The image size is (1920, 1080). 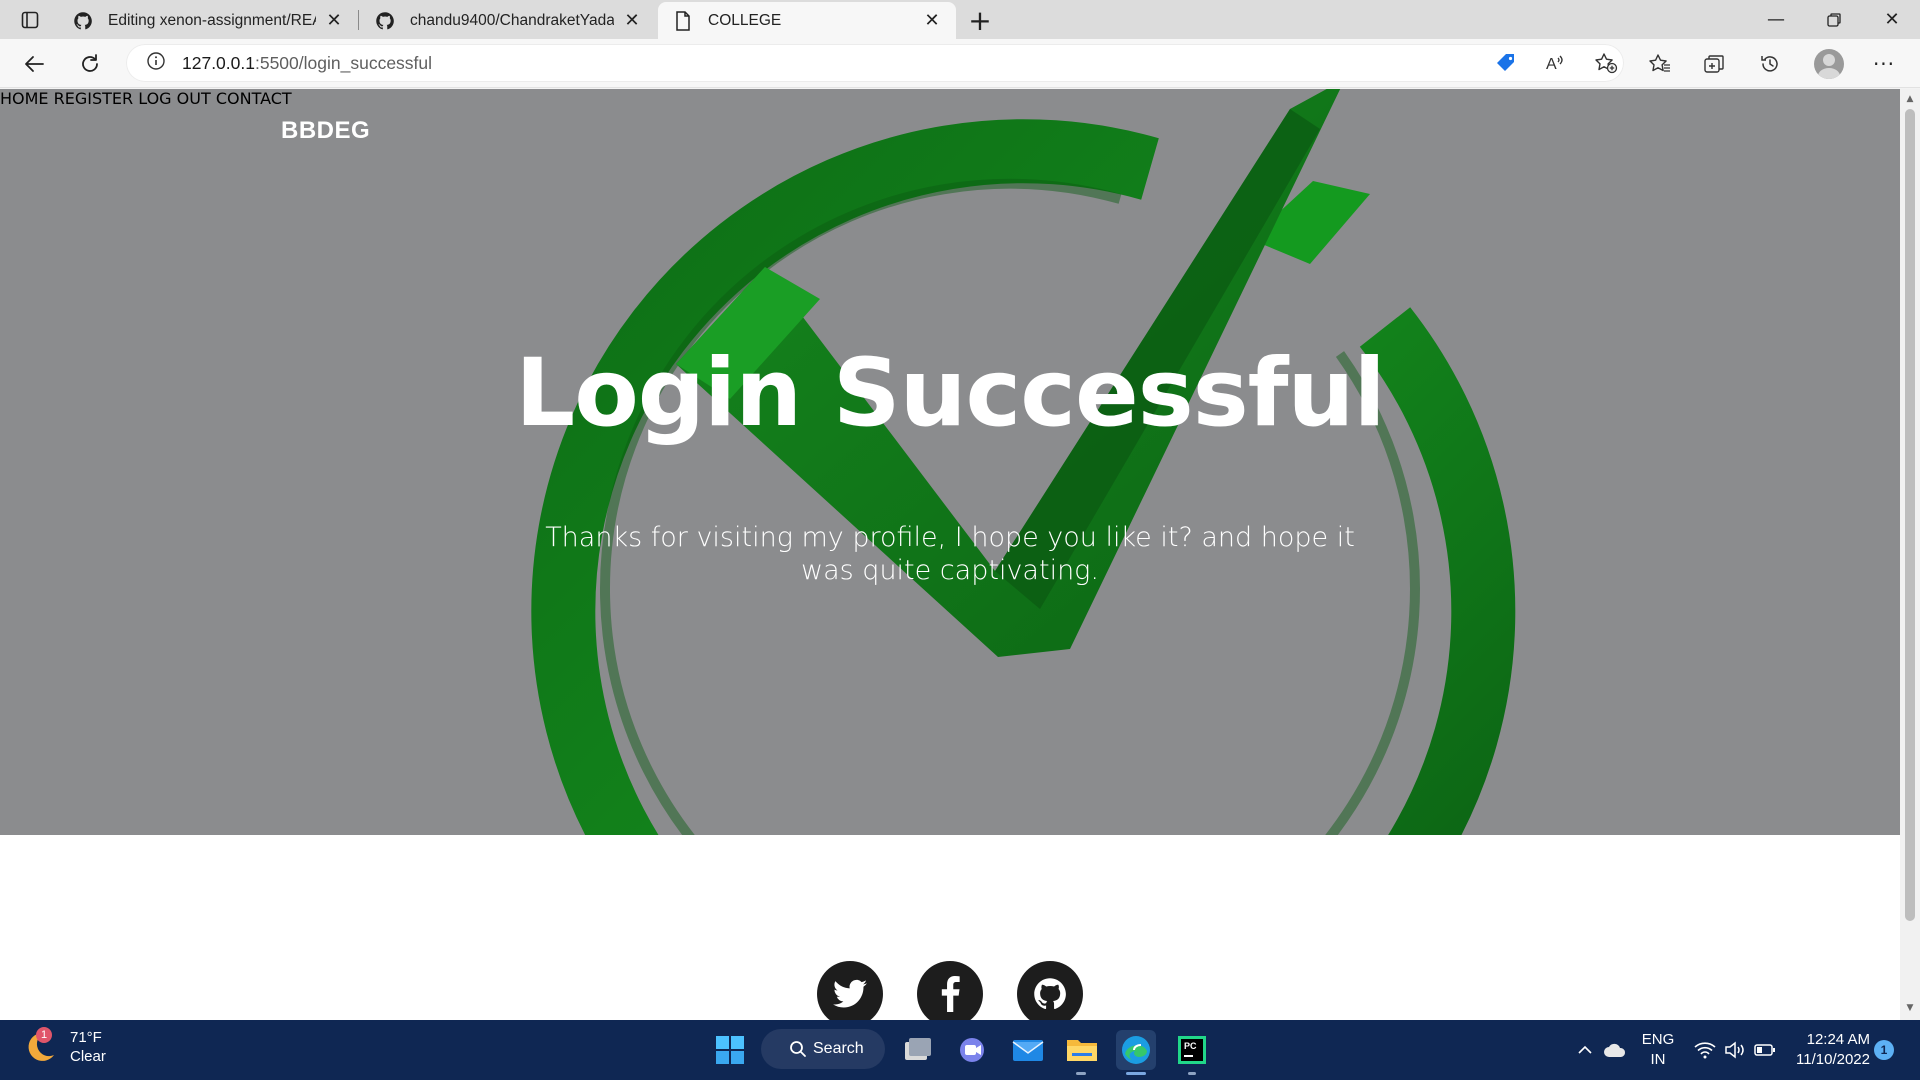 What do you see at coordinates (1658, 1050) in the screenshot?
I see `language-indicator: ENG IN` at bounding box center [1658, 1050].